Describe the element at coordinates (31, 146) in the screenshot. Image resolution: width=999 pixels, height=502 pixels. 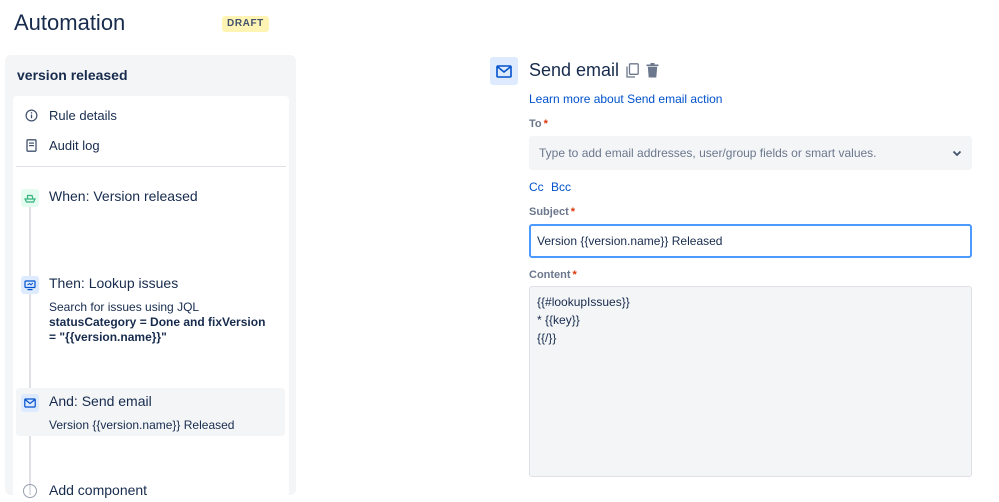
I see `document-icon` at that location.